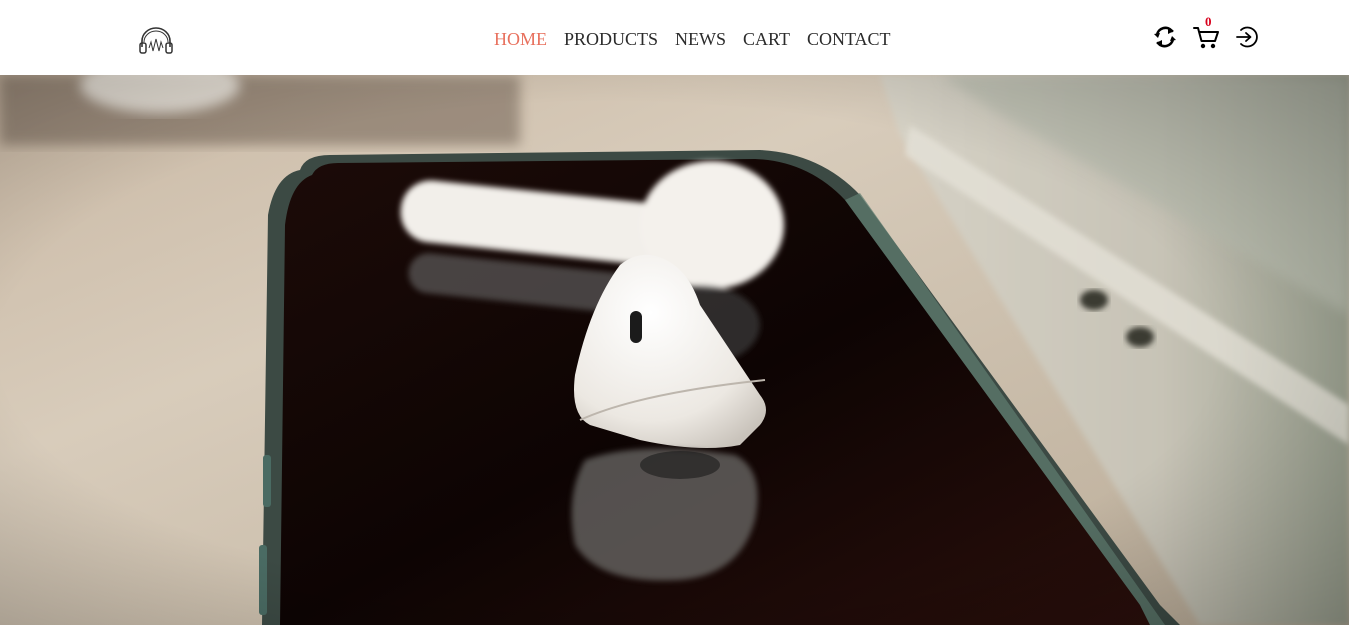 The height and width of the screenshot is (625, 1349). Describe the element at coordinates (700, 39) in the screenshot. I see `nav-news-link: NEWS` at that location.